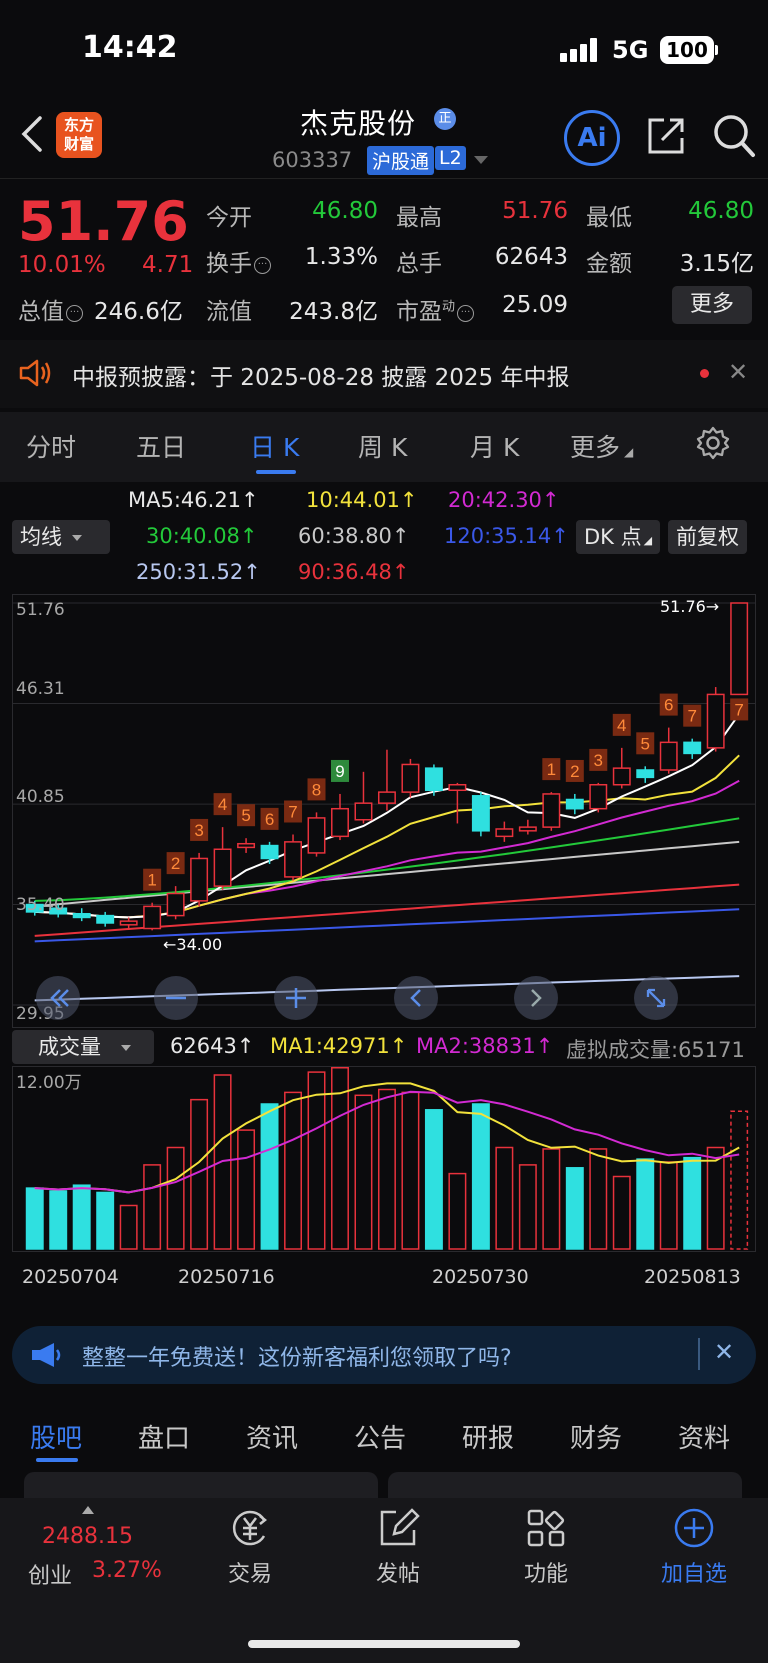 The height and width of the screenshot is (1663, 768). Describe the element at coordinates (83, 1047) in the screenshot. I see `volume-selector: 成交量` at that location.